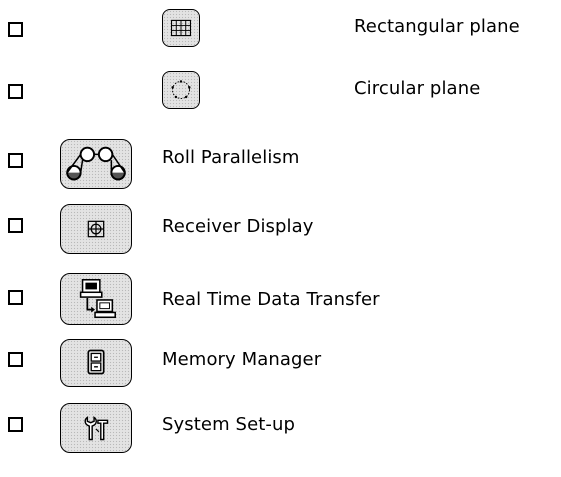  What do you see at coordinates (96, 363) in the screenshot?
I see `memory-manager-button` at bounding box center [96, 363].